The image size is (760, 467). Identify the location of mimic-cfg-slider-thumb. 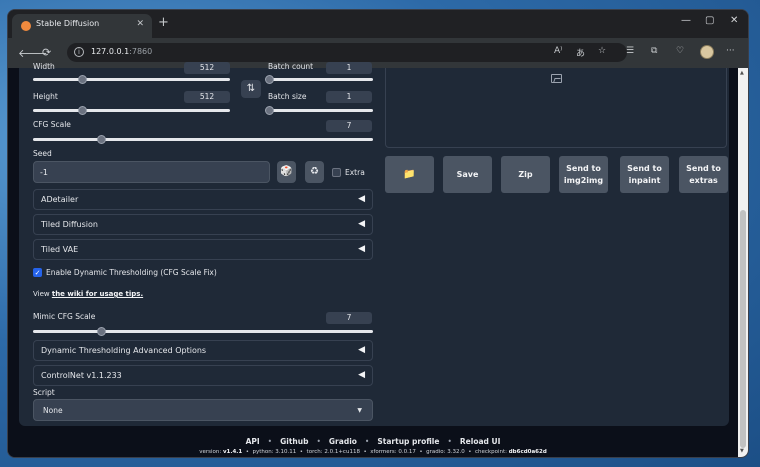
(101, 331).